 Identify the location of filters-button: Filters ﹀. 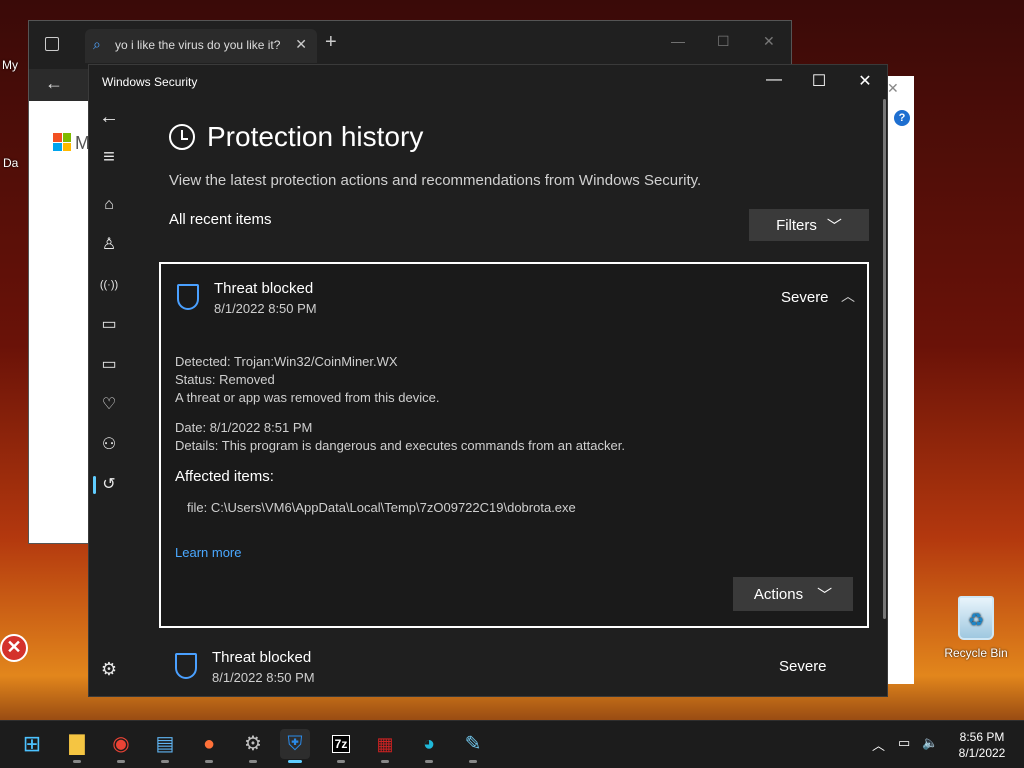
(809, 225).